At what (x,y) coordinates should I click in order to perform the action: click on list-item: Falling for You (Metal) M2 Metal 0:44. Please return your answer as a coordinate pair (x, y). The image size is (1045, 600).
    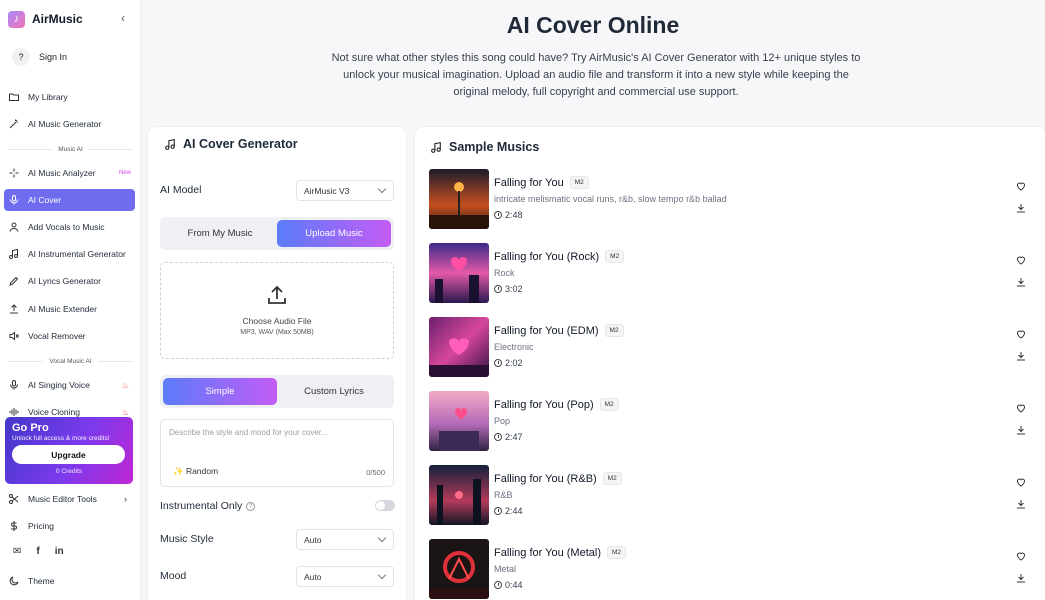
    Looking at the image, I should click on (731, 569).